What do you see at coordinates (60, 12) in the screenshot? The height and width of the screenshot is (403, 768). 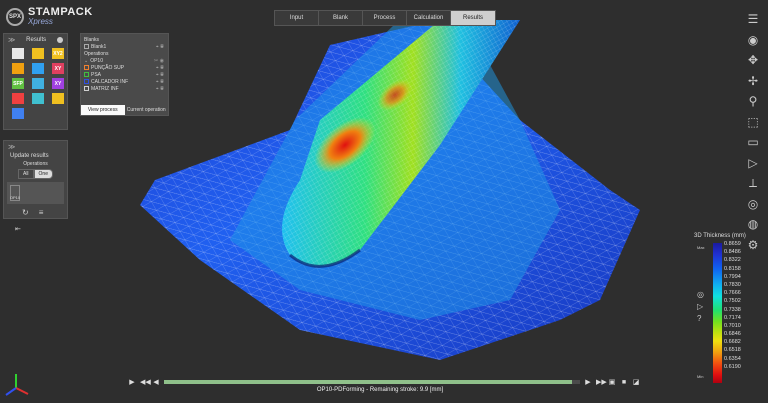 I see `logo-main-text: STAMPACK` at bounding box center [60, 12].